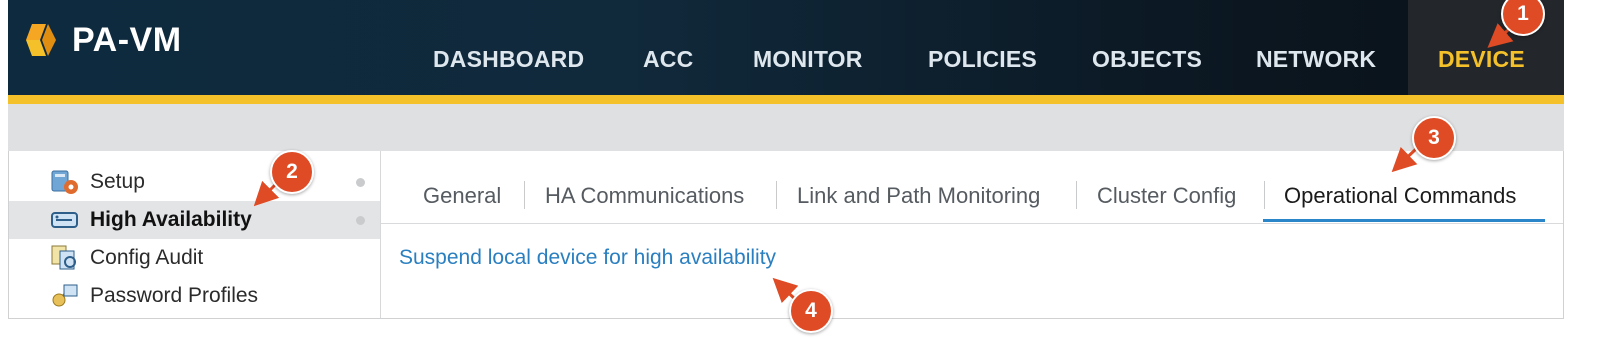 This screenshot has height=339, width=1600. Describe the element at coordinates (644, 196) in the screenshot. I see `tab-ha-communications: HA Communications` at that location.